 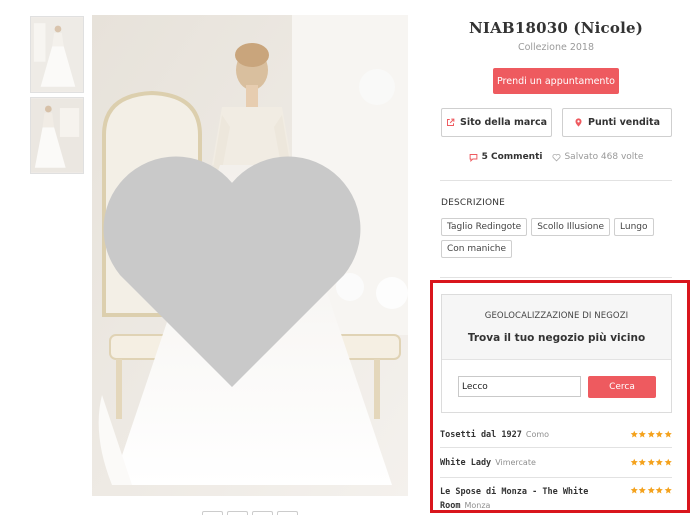 What do you see at coordinates (484, 227) in the screenshot?
I see `description-tag: Taglio Redingote` at bounding box center [484, 227].